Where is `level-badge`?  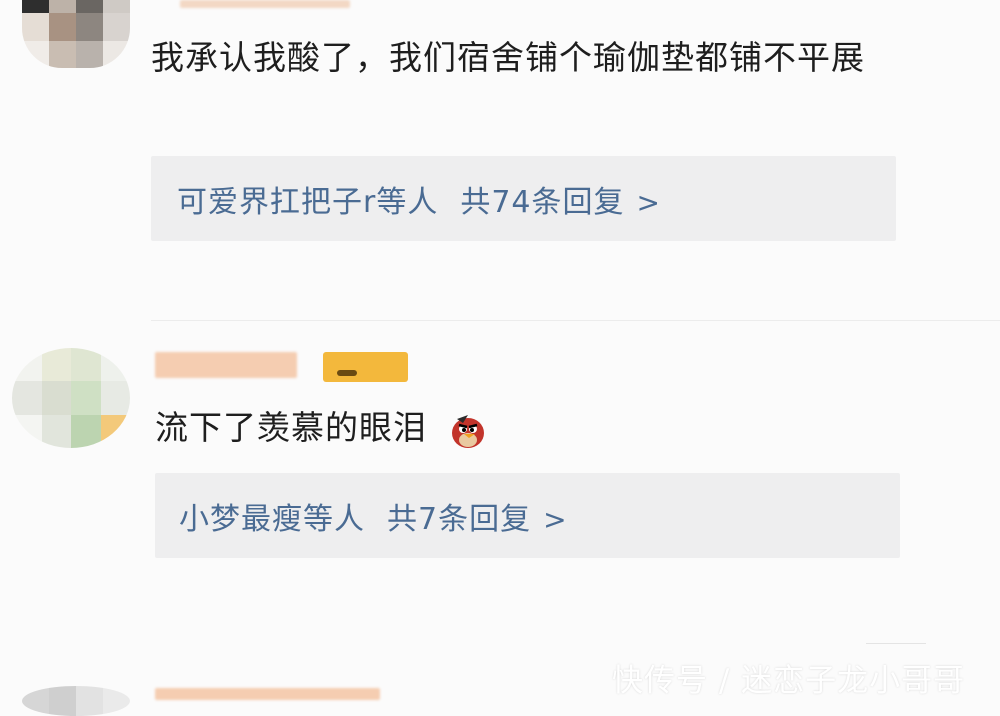 level-badge is located at coordinates (365, 367).